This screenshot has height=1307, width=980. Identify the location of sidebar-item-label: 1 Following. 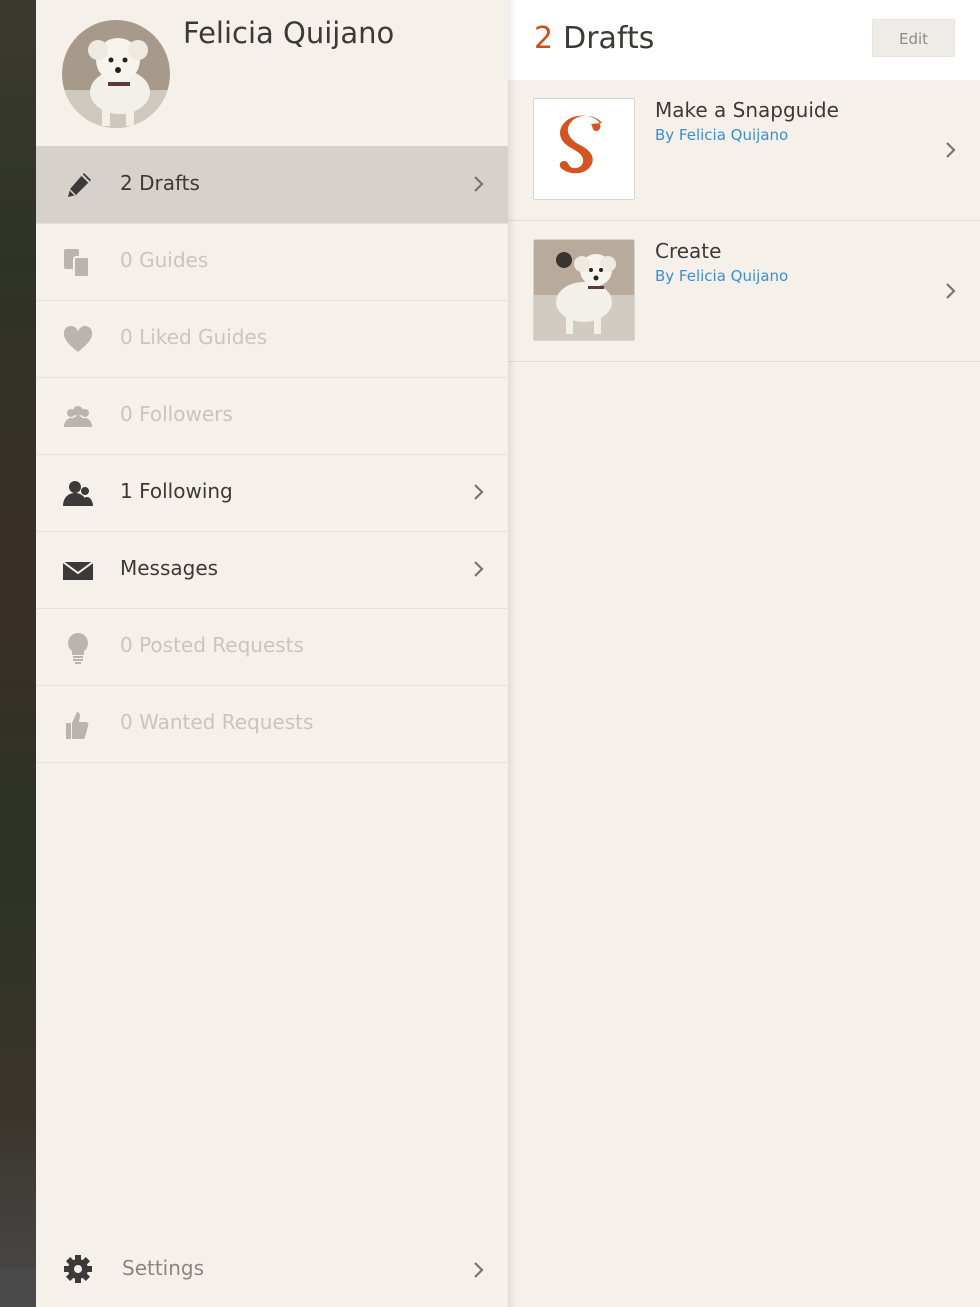
(176, 491).